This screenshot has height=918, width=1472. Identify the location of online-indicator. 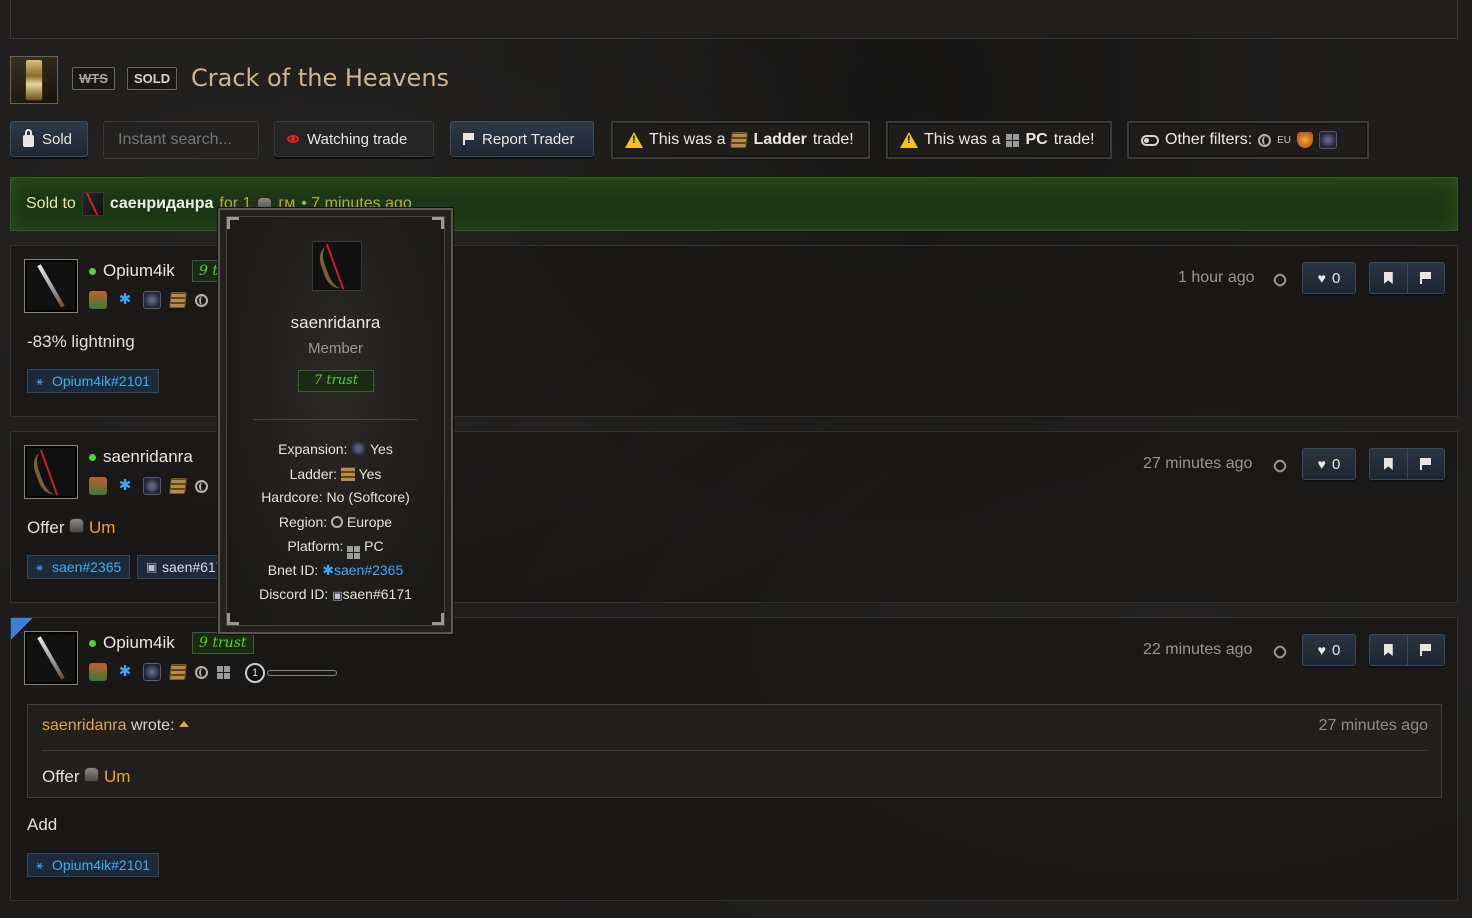
(92, 643).